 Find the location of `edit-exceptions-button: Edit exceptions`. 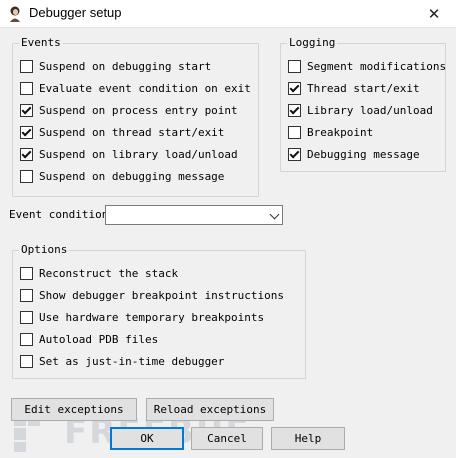

edit-exceptions-button: Edit exceptions is located at coordinates (74, 409).